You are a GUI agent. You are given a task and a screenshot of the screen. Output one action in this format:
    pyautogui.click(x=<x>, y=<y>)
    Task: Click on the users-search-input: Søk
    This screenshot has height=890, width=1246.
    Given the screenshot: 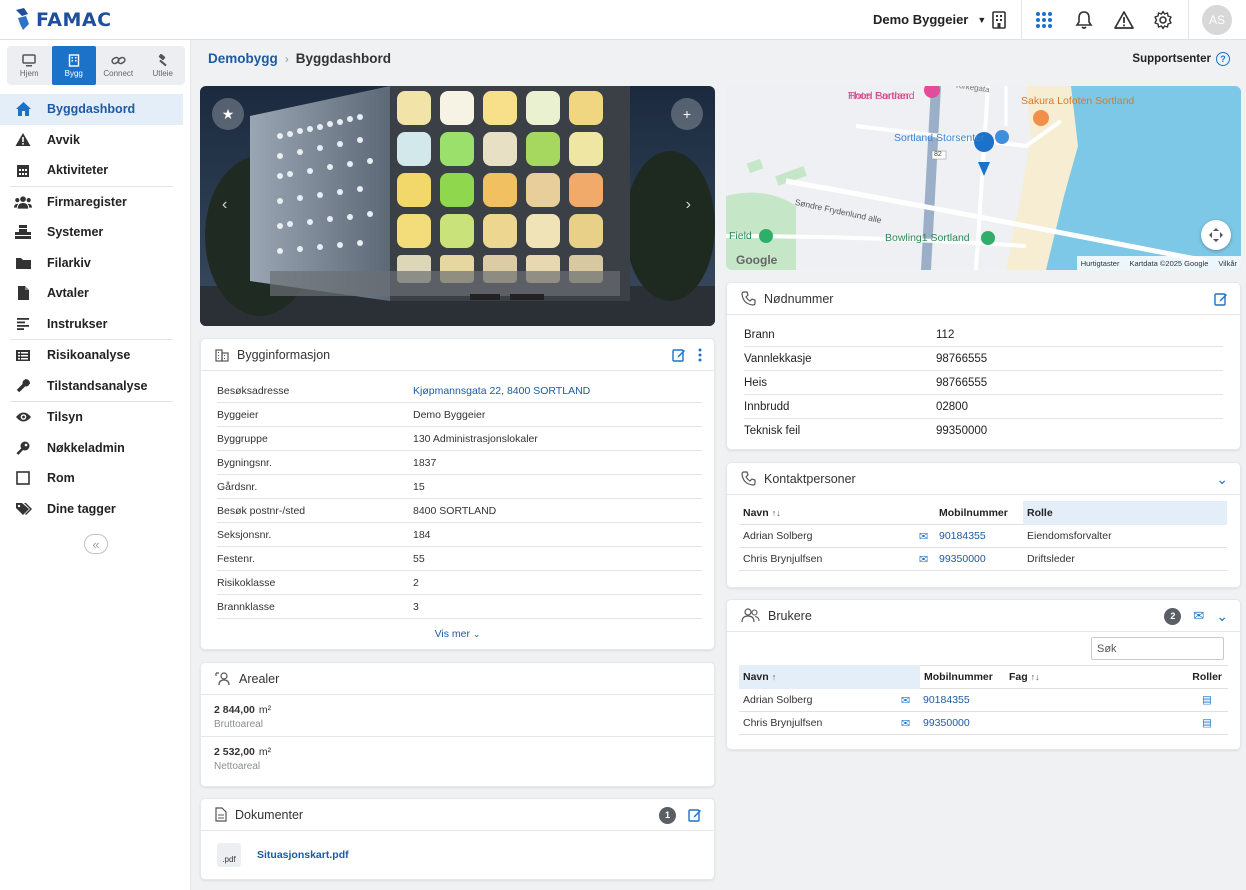 What is the action you would take?
    pyautogui.click(x=1157, y=648)
    